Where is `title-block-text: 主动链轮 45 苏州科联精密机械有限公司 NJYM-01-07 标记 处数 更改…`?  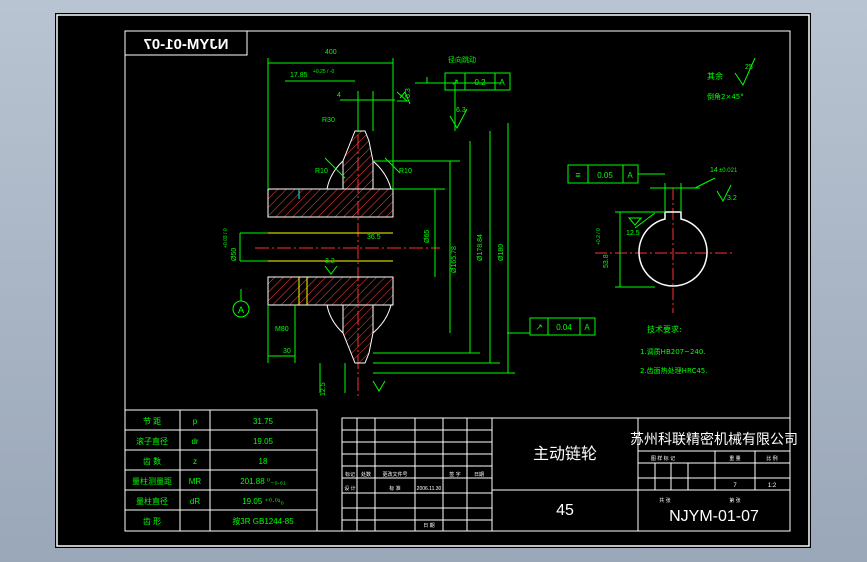 title-block-text: 主动链轮 45 苏州科联精密机械有限公司 NJYM-01-07 标记 处数 更改… is located at coordinates (571, 480).